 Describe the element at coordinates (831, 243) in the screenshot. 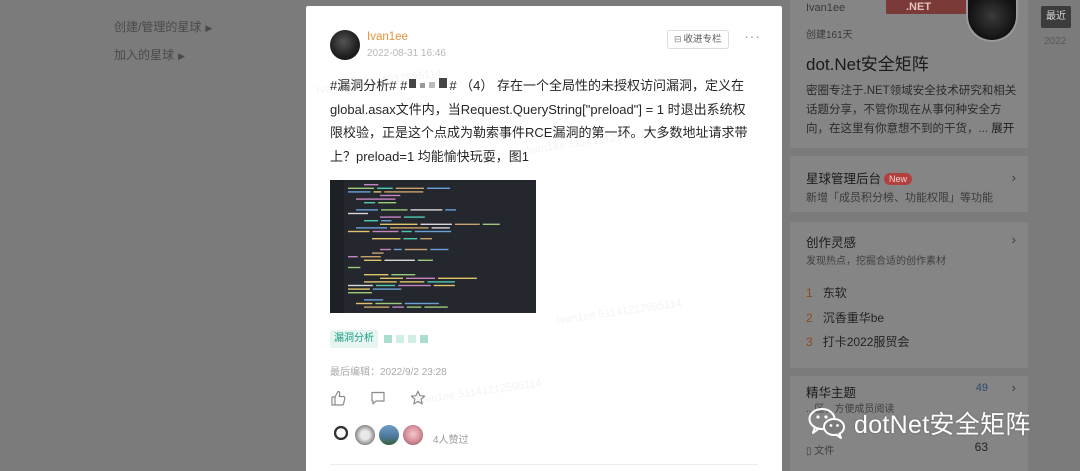

I see `inspiration-title: 创作灵感` at that location.